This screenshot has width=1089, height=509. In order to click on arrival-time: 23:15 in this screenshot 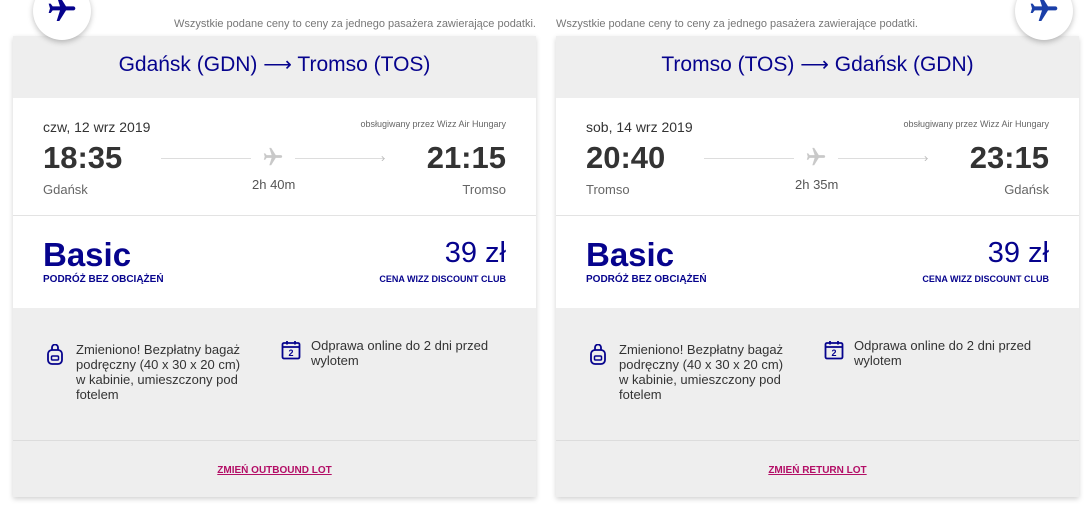, I will do `click(1009, 157)`.